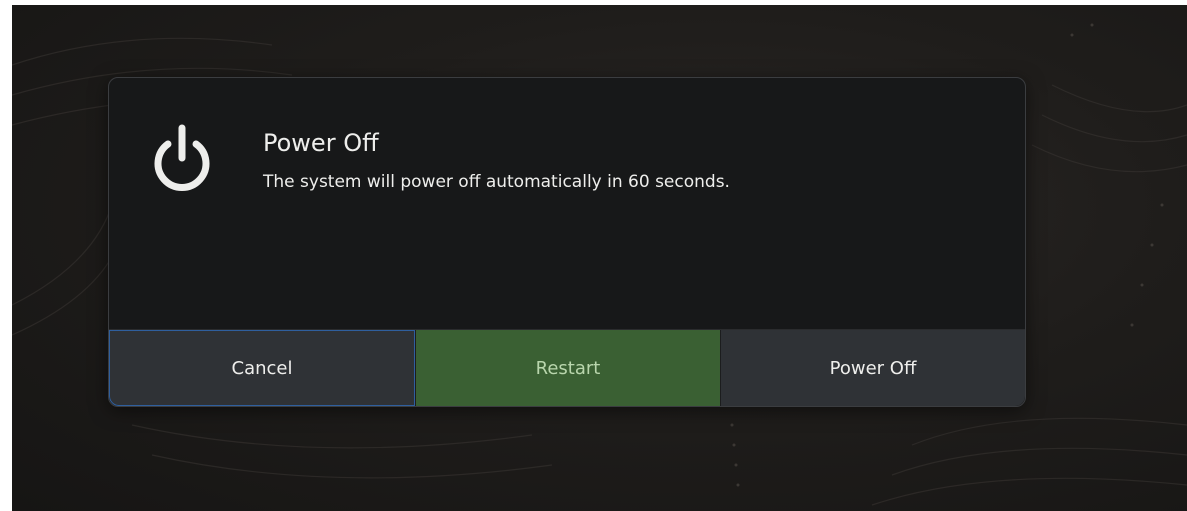  Describe the element at coordinates (262, 368) in the screenshot. I see `cancel-button: Cancel` at that location.